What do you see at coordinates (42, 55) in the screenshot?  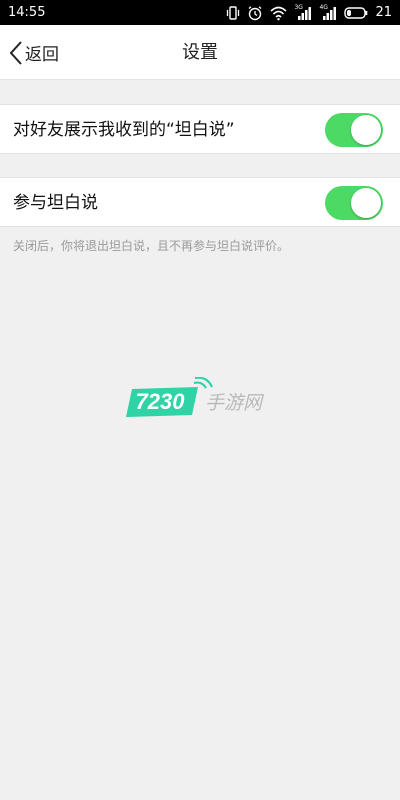 I see `back-label: 返回` at bounding box center [42, 55].